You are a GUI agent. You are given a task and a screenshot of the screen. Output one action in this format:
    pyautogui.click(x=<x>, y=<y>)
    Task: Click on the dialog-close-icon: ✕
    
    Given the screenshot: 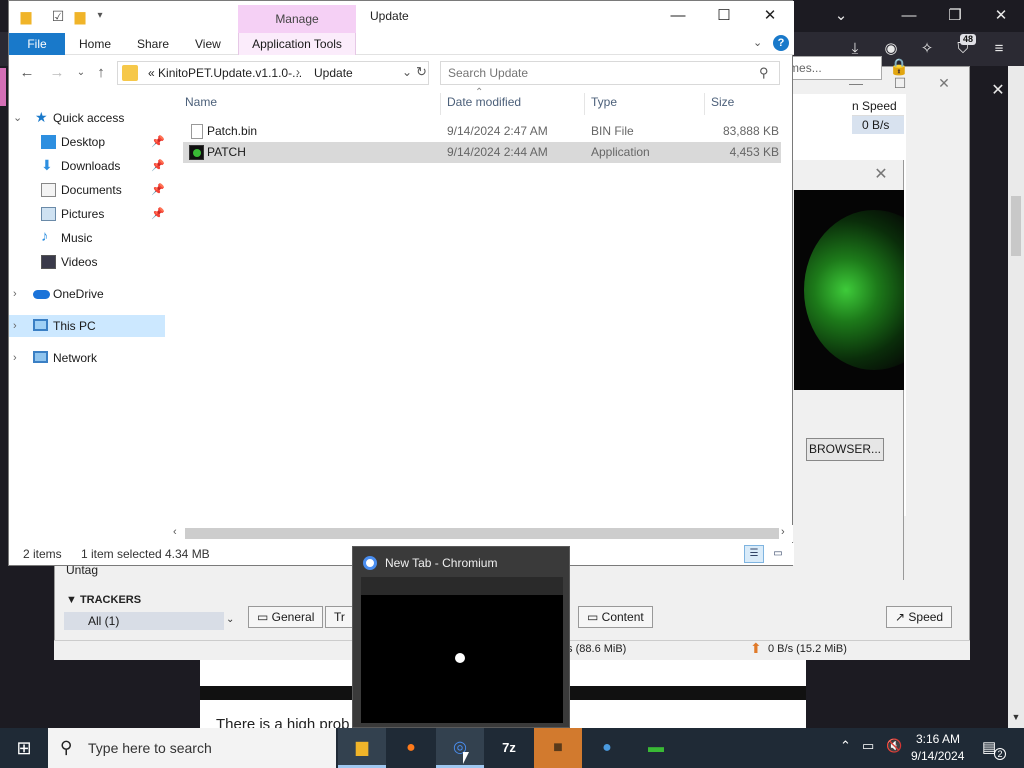 What is the action you would take?
    pyautogui.click(x=881, y=174)
    